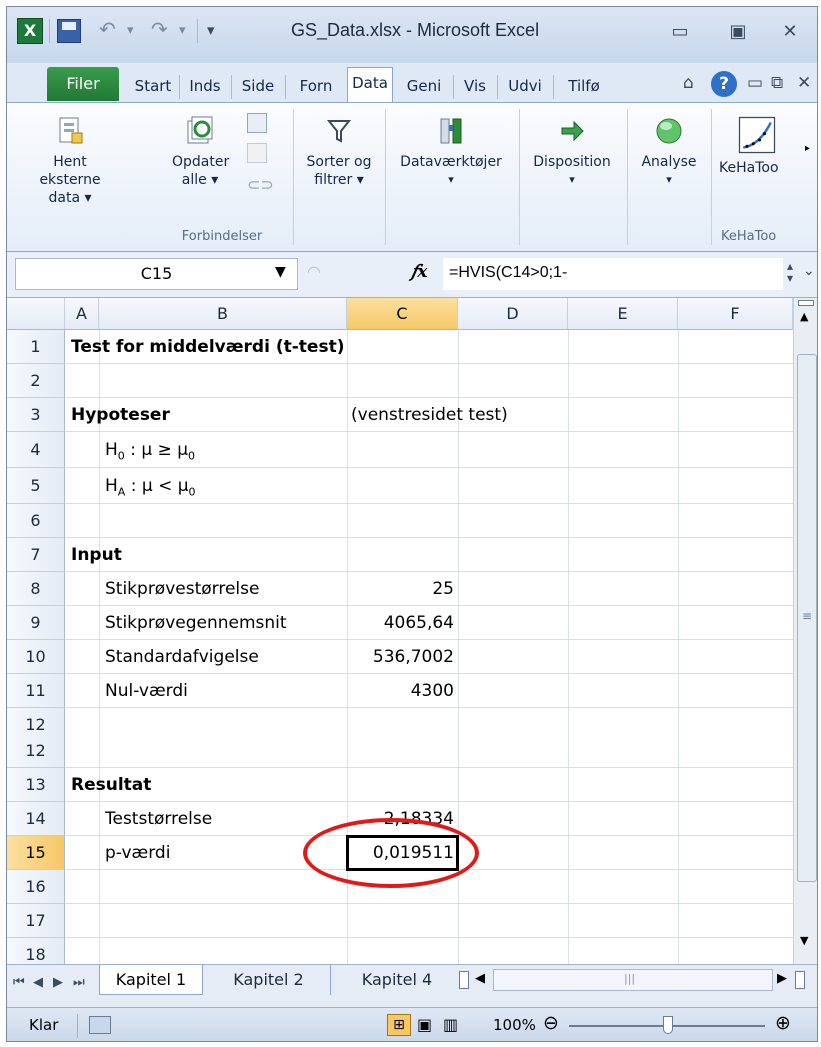  What do you see at coordinates (633, 980) in the screenshot?
I see `horizontal-scrollbar: |||` at bounding box center [633, 980].